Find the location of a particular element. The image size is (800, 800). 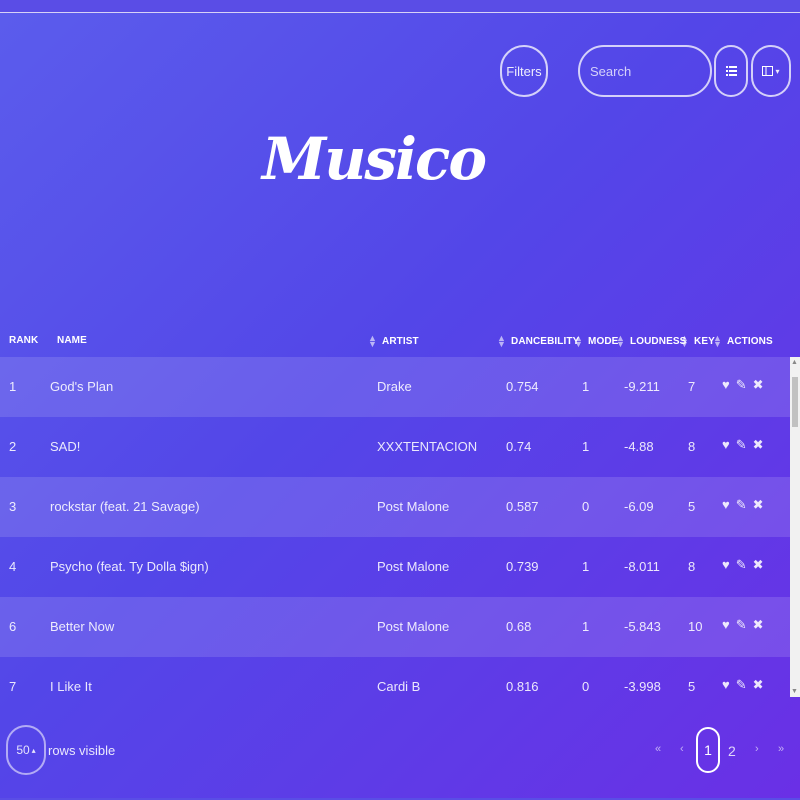

first-page-icon: « is located at coordinates (658, 749).